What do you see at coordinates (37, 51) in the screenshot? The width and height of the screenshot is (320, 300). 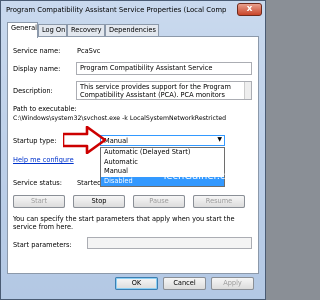 I see `service-name-label: Service name:` at bounding box center [37, 51].